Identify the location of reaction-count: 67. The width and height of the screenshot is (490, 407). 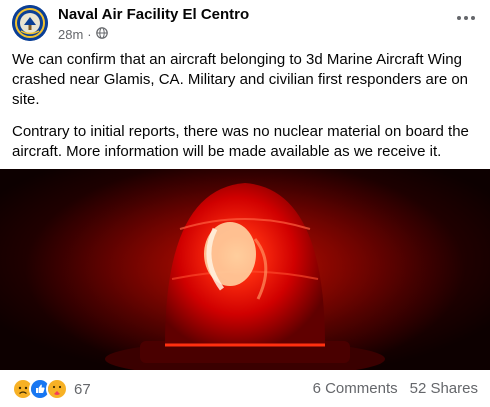
(82, 389).